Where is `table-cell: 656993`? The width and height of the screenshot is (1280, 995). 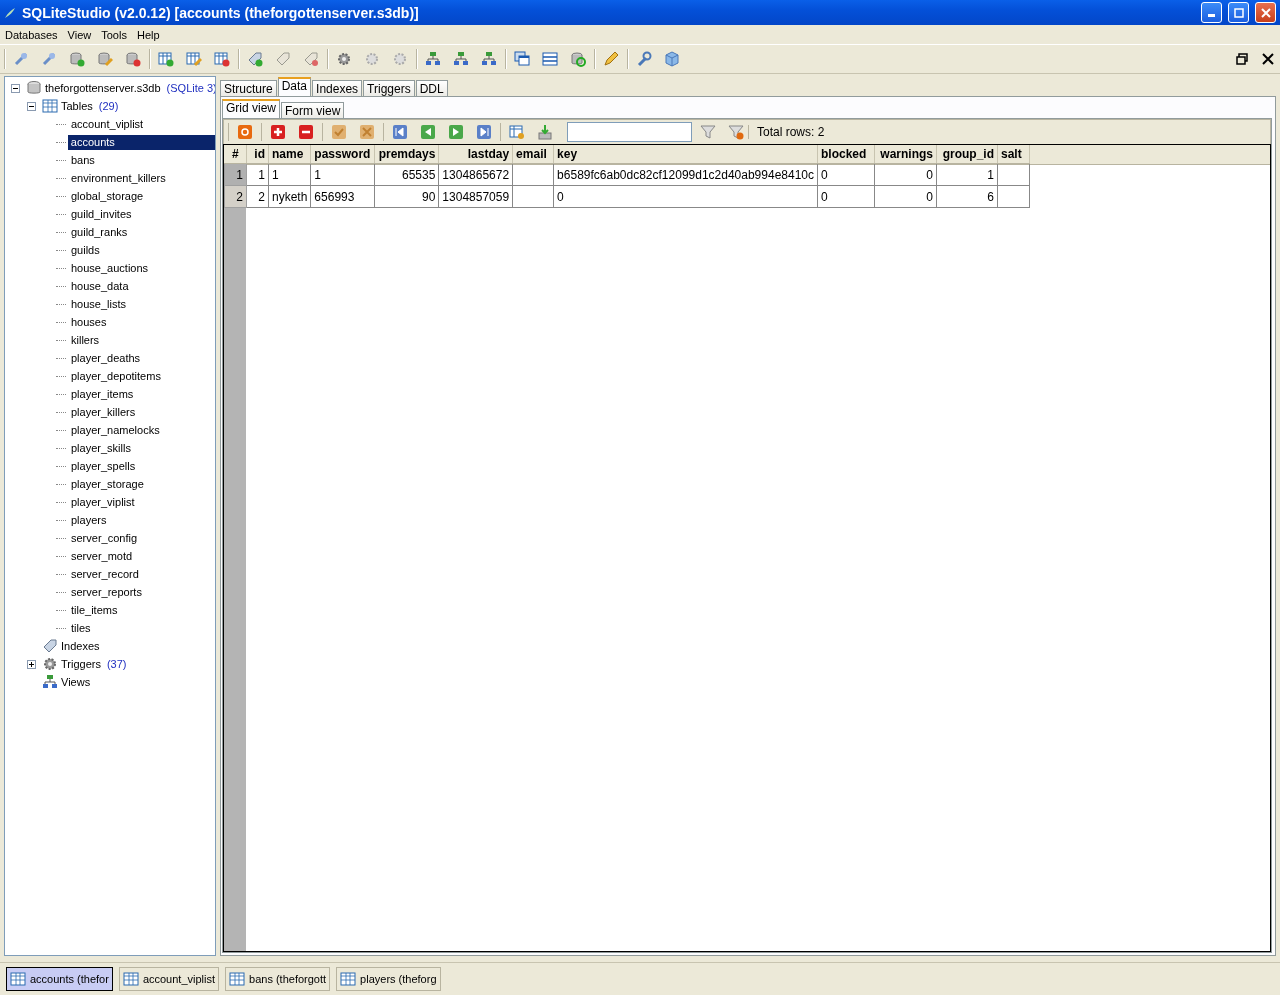
table-cell: 656993 is located at coordinates (342, 196).